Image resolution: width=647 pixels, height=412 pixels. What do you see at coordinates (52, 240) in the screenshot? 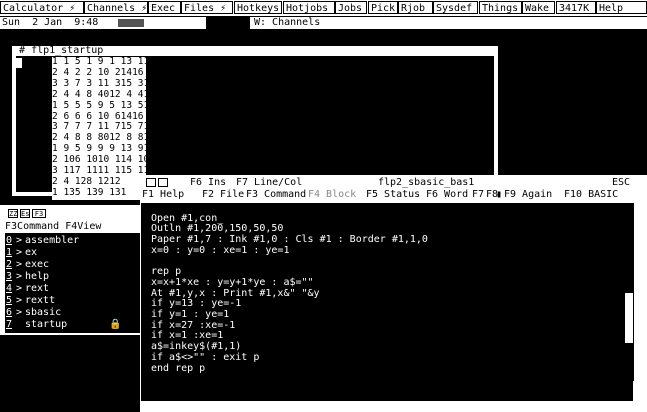
I see `menu-item-label: assembler` at bounding box center [52, 240].